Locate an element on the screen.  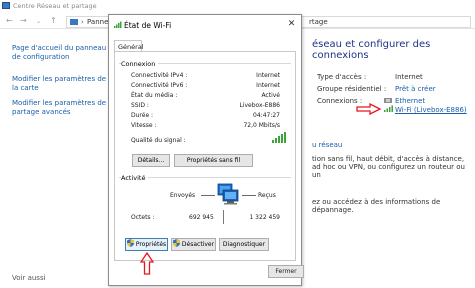
disable-button: Désactiver is located at coordinates (193, 244).